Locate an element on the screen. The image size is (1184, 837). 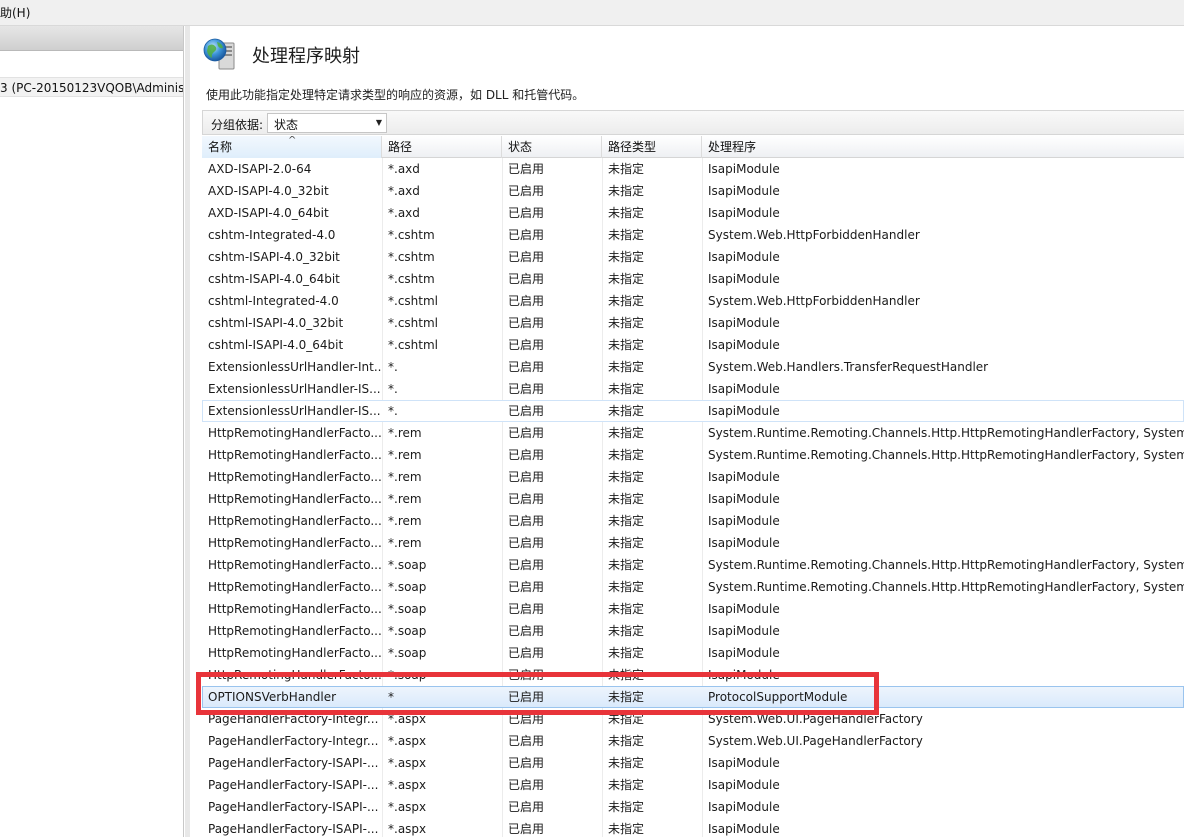
cell-name: cshtml-Integrated-4.0 is located at coordinates (273, 301).